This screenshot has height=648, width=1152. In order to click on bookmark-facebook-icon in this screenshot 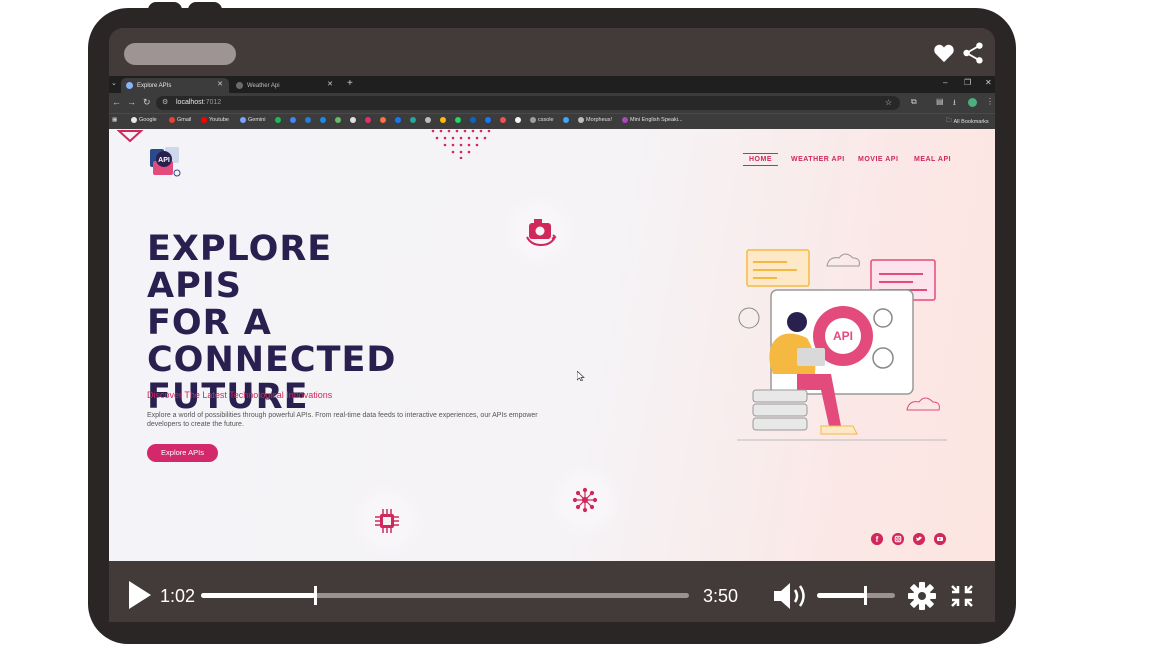, I will do `click(398, 120)`.